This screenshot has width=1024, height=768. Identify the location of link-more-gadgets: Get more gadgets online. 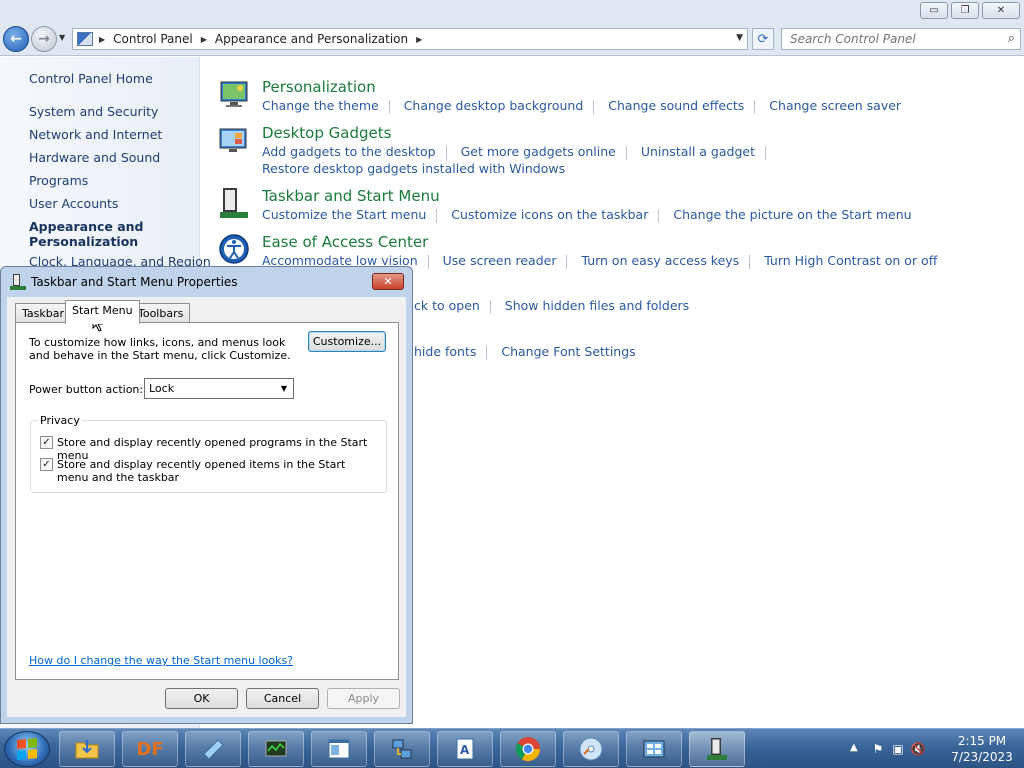
(538, 151).